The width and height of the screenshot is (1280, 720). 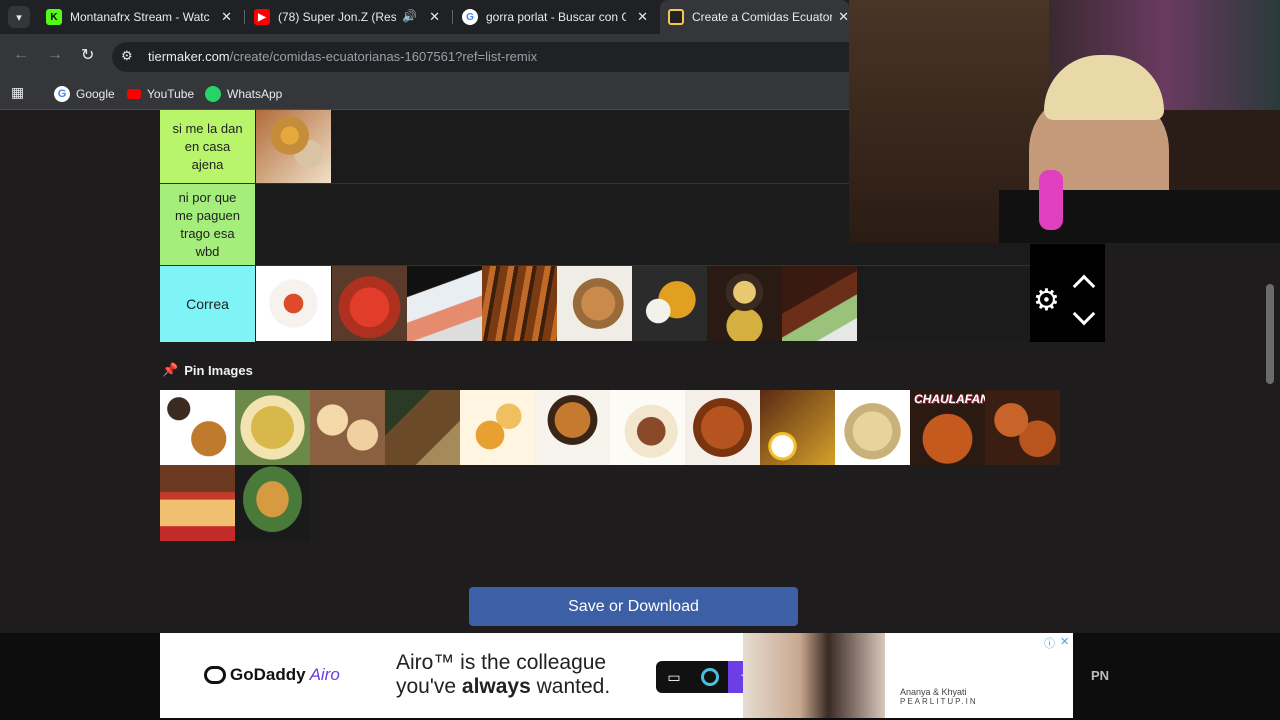 What do you see at coordinates (814, 675) in the screenshot?
I see `ad-photo` at bounding box center [814, 675].